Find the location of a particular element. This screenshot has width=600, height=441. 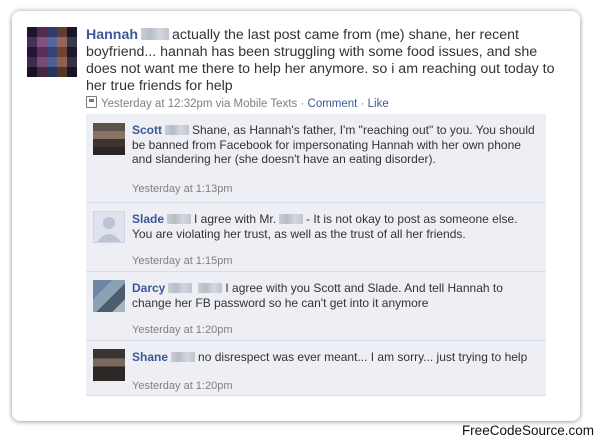

comment-link: Comment is located at coordinates (333, 104).